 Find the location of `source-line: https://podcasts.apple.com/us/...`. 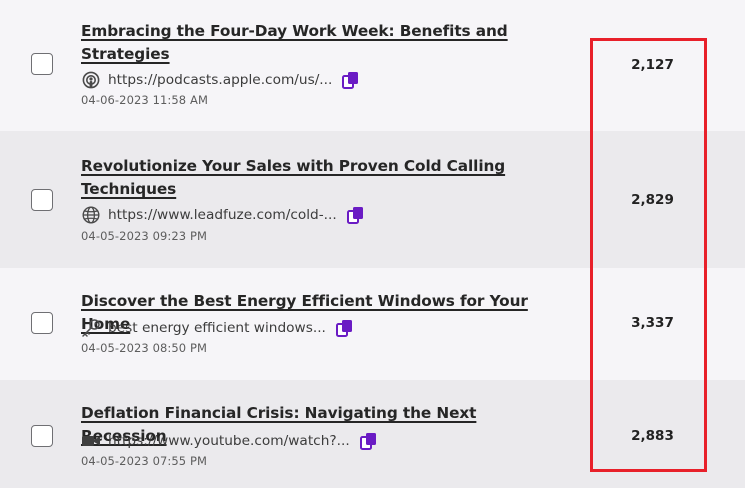

source-line: https://podcasts.apple.com/us/... is located at coordinates (221, 80).